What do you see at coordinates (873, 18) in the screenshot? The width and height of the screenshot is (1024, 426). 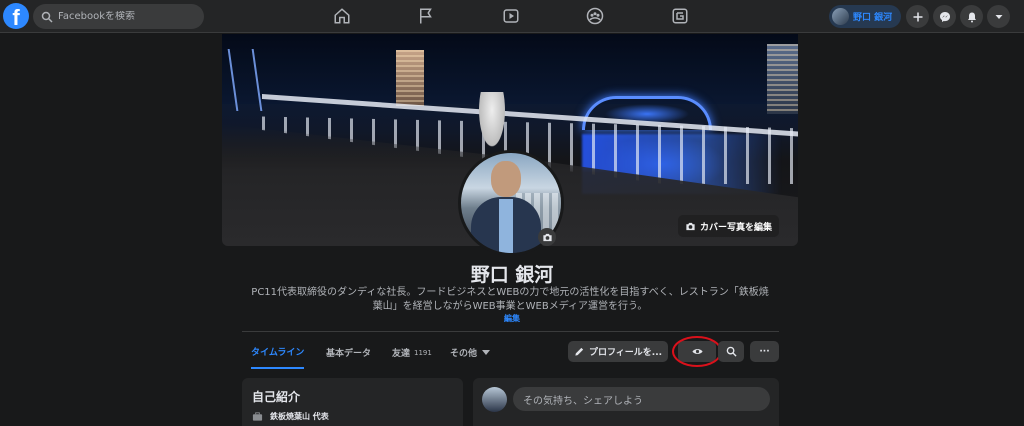 I see `profile-shortcut-name: 野口 銀河` at bounding box center [873, 18].